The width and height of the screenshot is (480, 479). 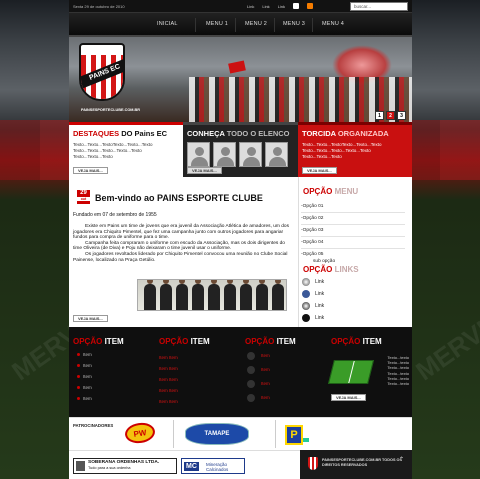 What do you see at coordinates (401, 115) in the screenshot?
I see `pager-3: 3` at bounding box center [401, 115].